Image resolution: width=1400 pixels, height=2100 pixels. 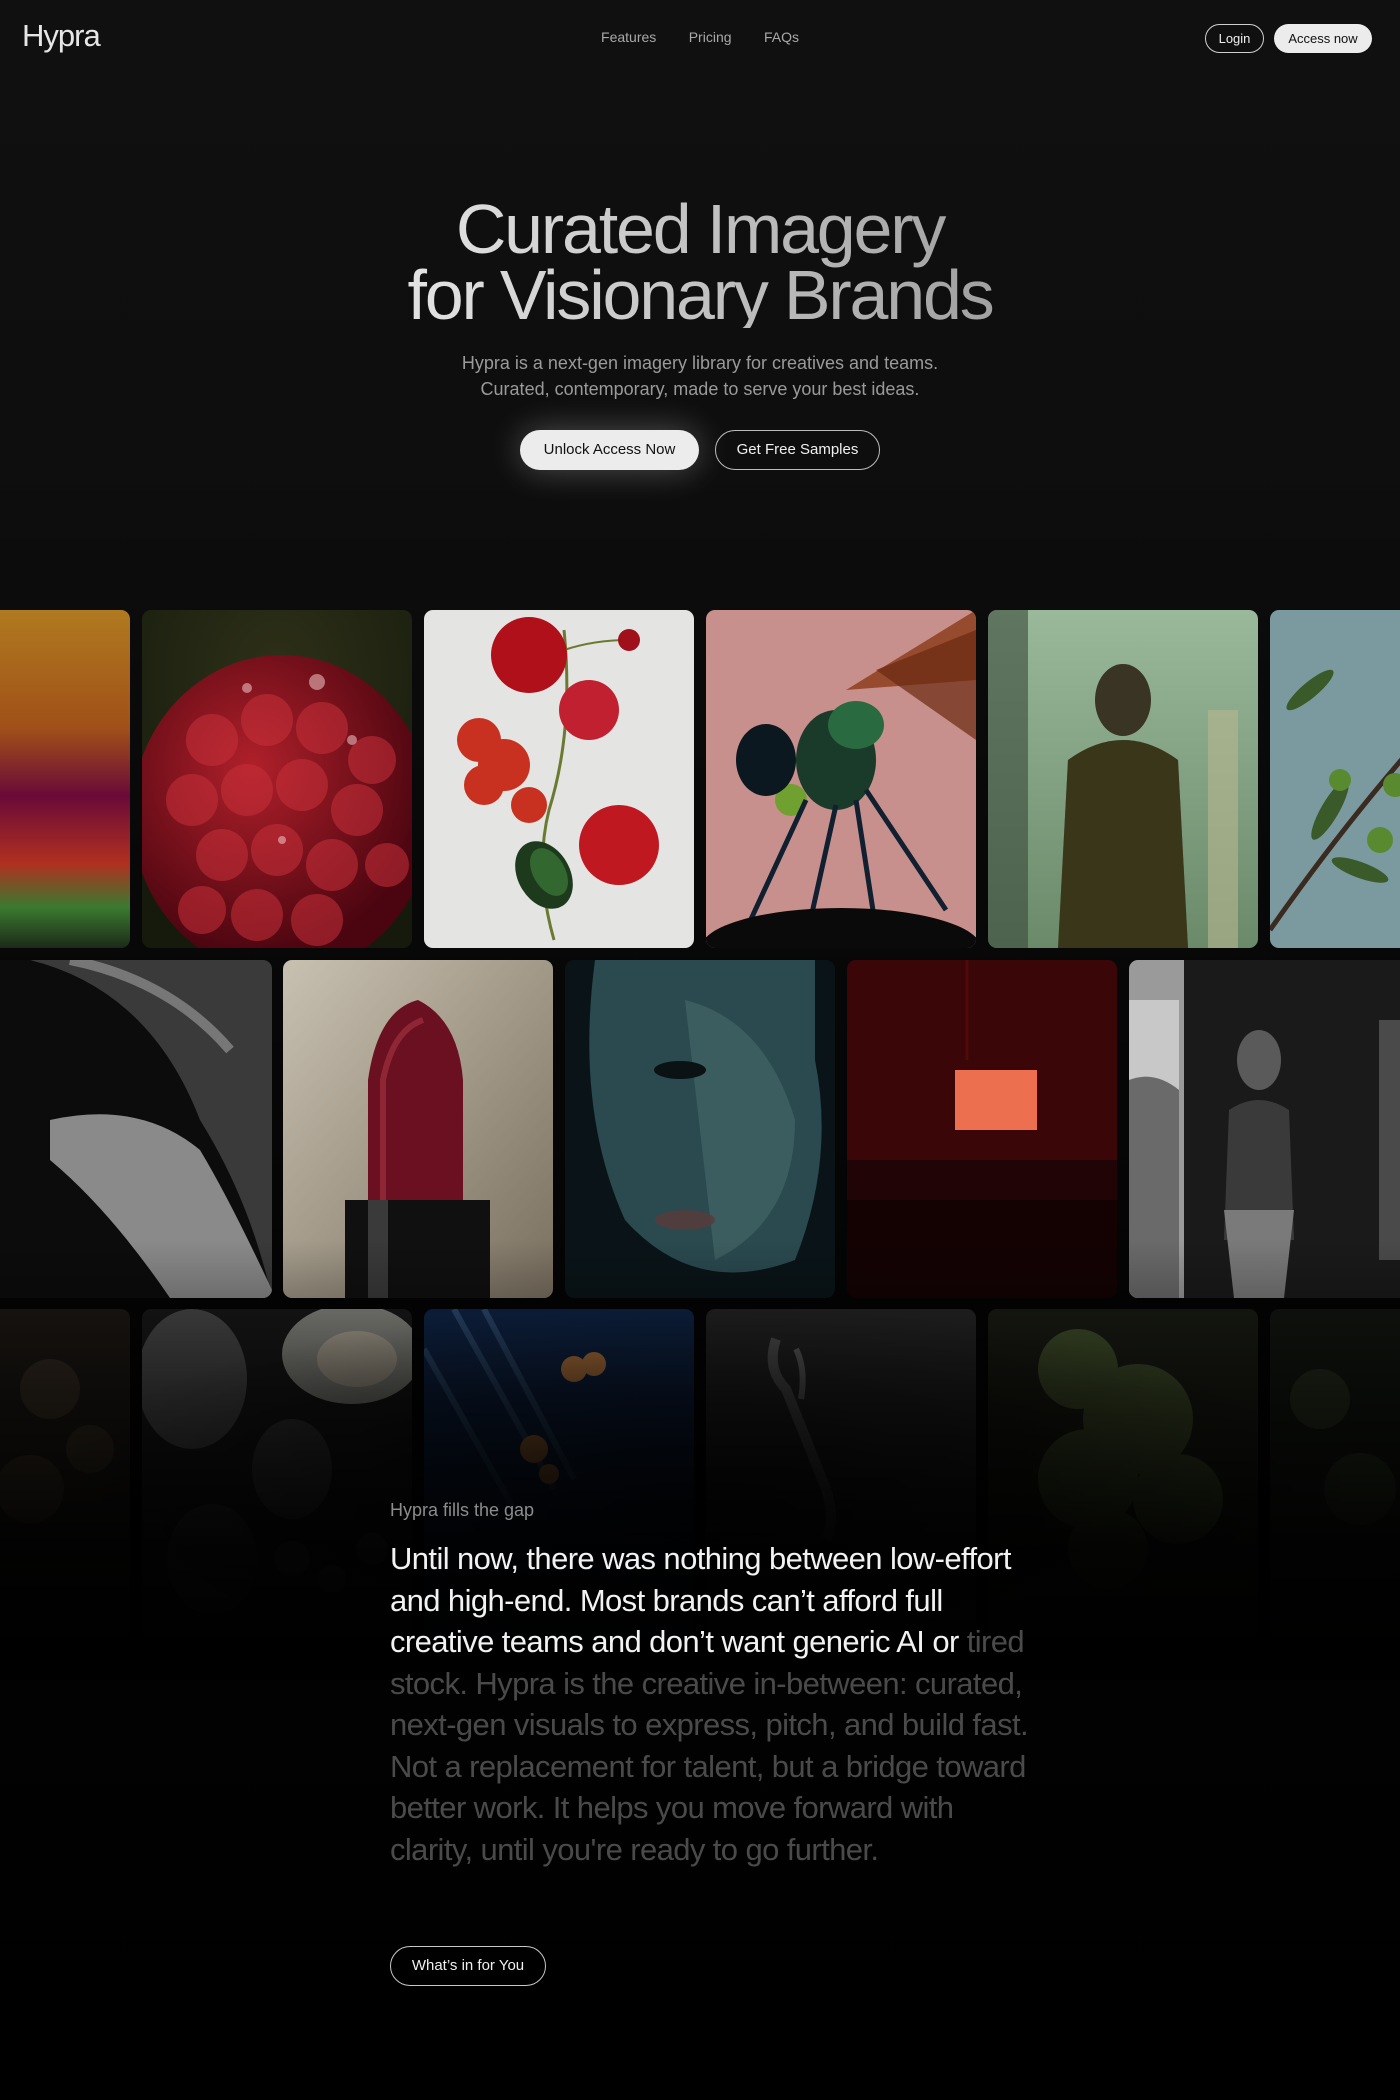 What do you see at coordinates (710, 37) in the screenshot?
I see `nav-link-pricing: Pricing` at bounding box center [710, 37].